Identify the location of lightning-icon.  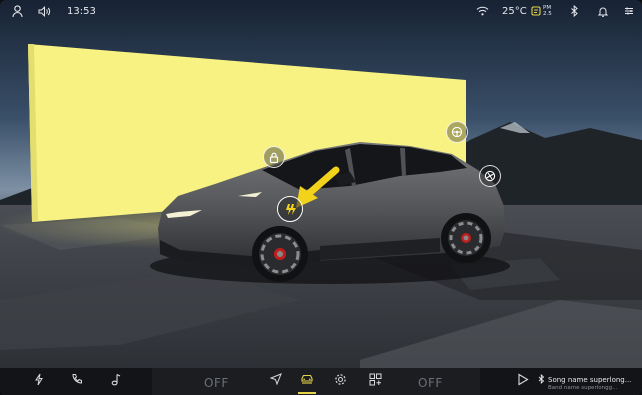
(39, 382).